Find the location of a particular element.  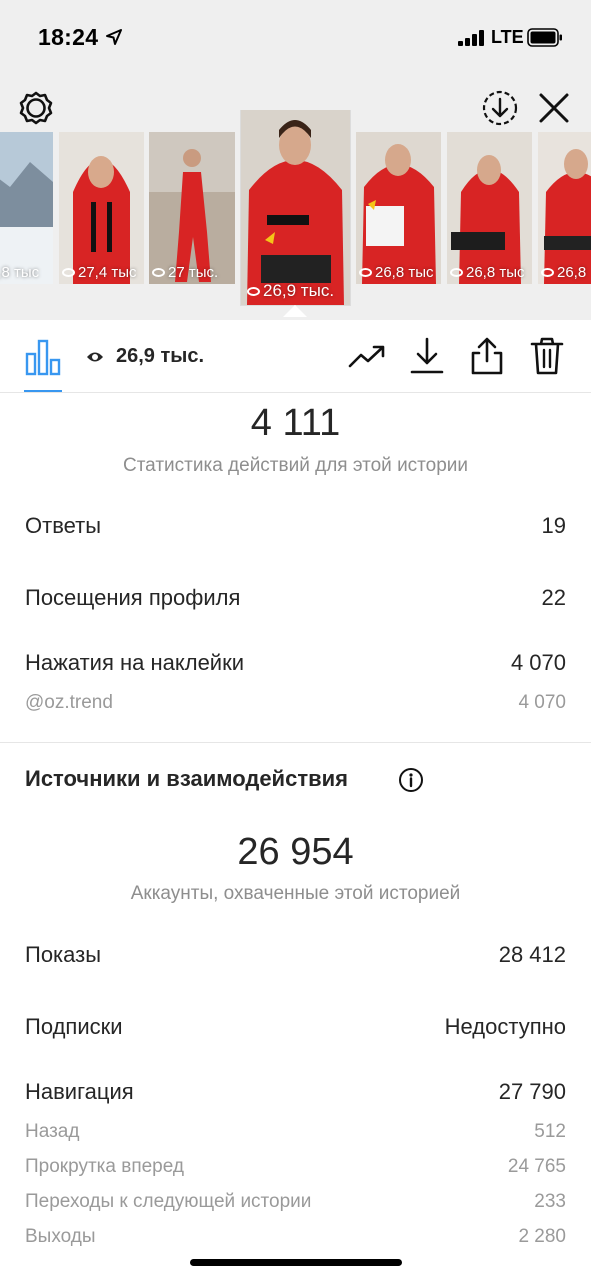

stat-label: Показы is located at coordinates (63, 954).